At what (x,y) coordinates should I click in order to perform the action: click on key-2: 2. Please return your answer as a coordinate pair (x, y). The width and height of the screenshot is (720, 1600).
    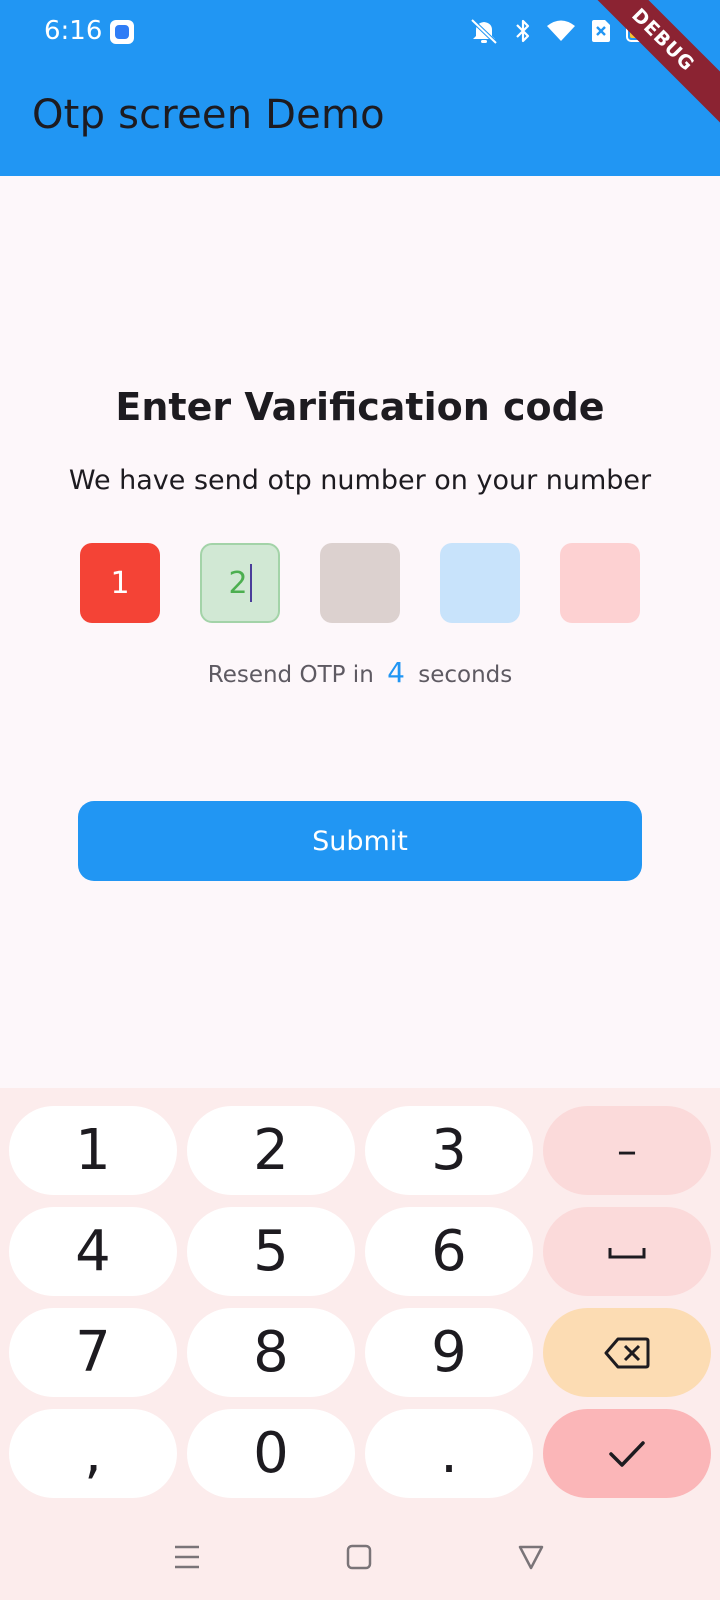
    Looking at the image, I should click on (271, 1150).